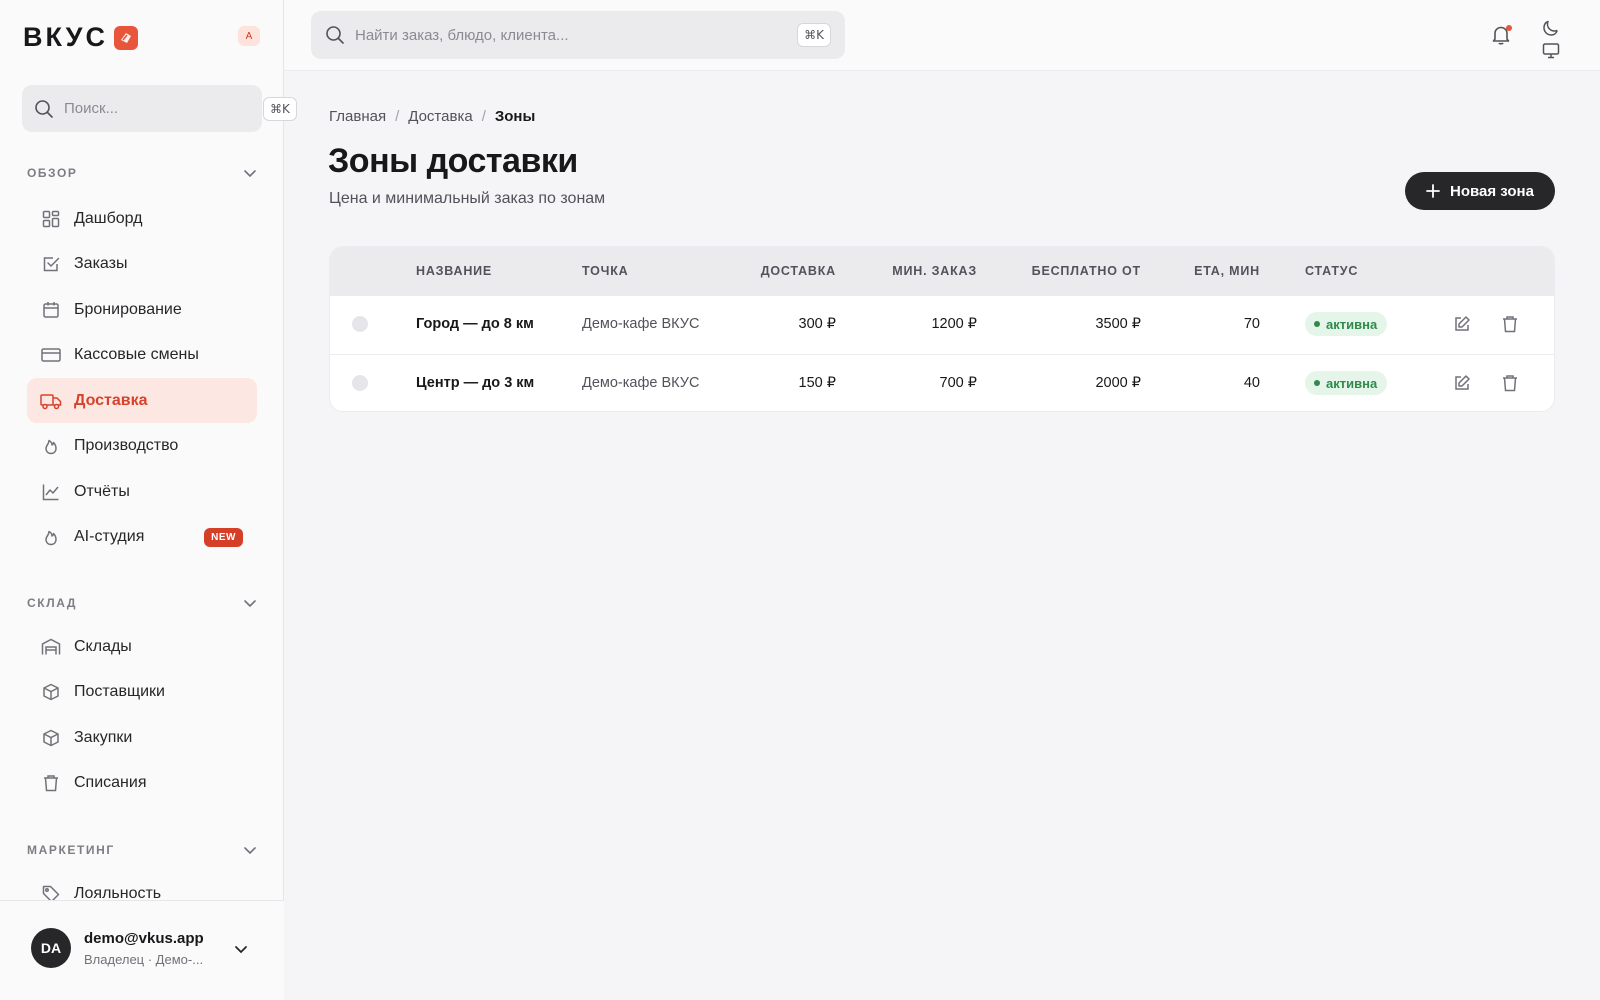 This screenshot has height=1000, width=1600. Describe the element at coordinates (51, 647) in the screenshot. I see `warehouse-icon` at that location.